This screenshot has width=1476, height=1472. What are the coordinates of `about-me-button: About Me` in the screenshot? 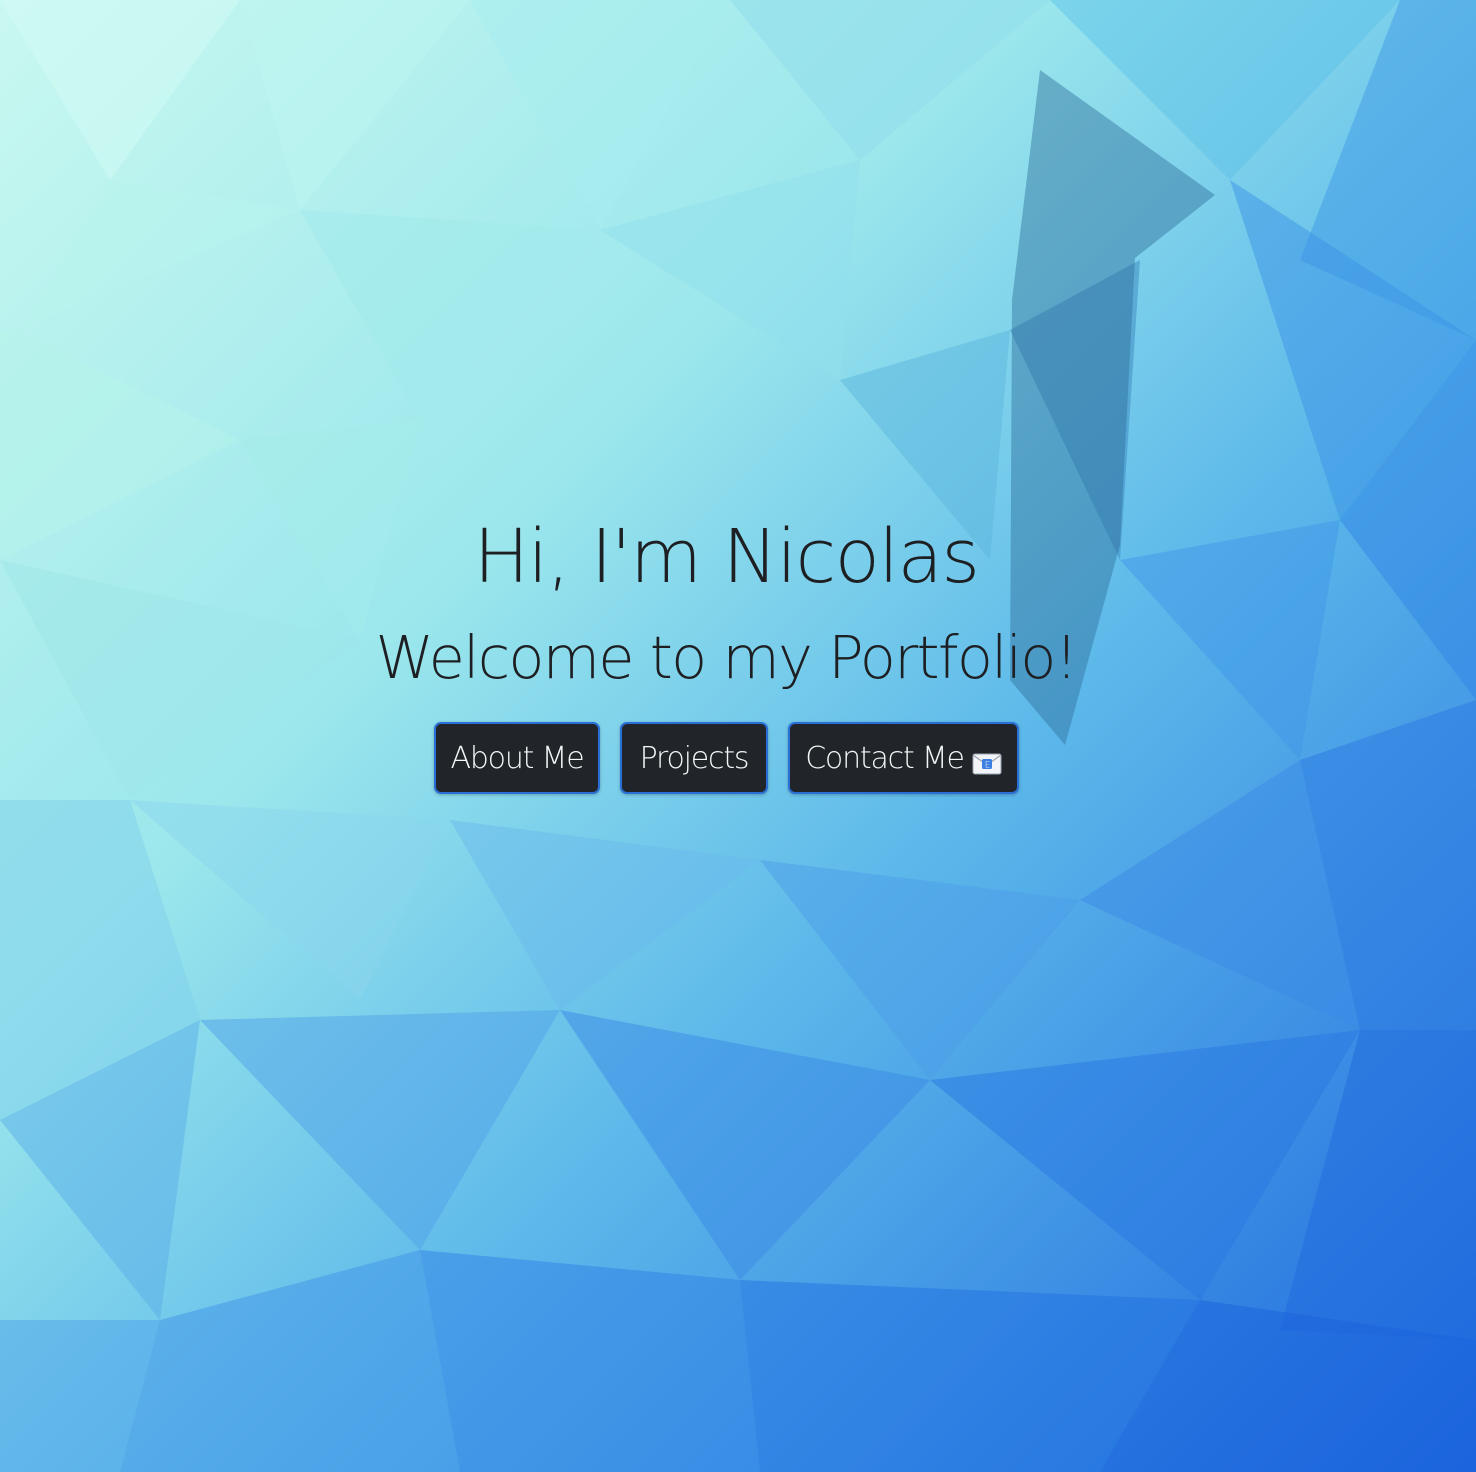 It's located at (517, 758).